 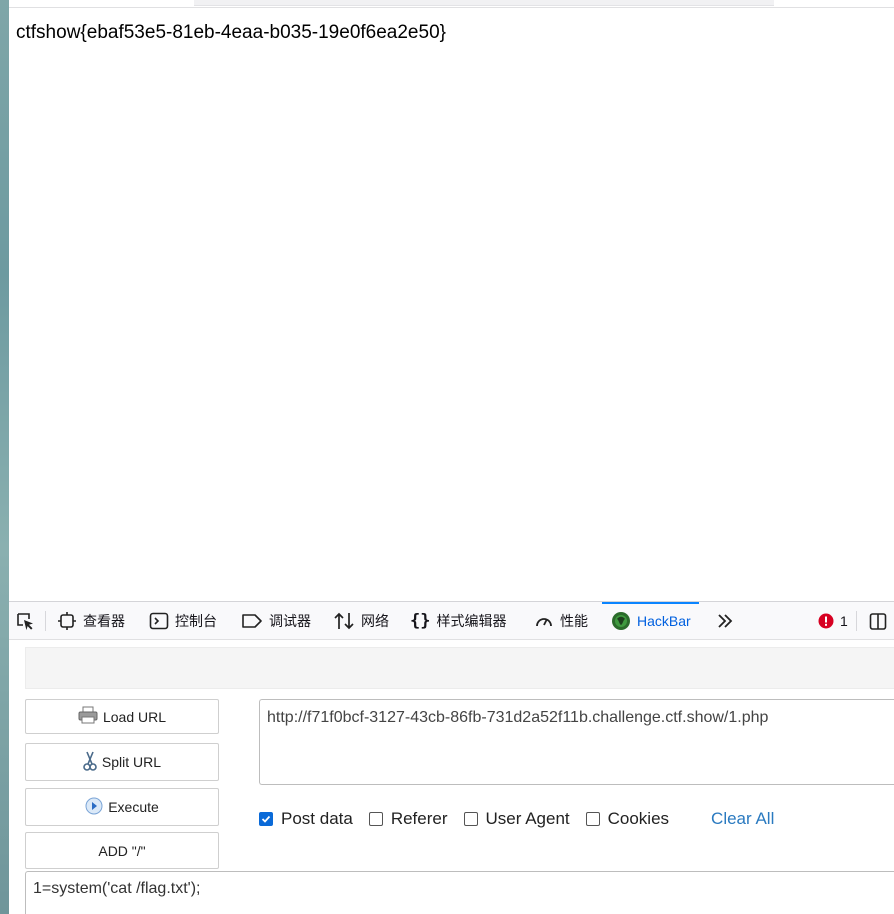 I want to click on clear-all-link: Clear All, so click(x=742, y=819).